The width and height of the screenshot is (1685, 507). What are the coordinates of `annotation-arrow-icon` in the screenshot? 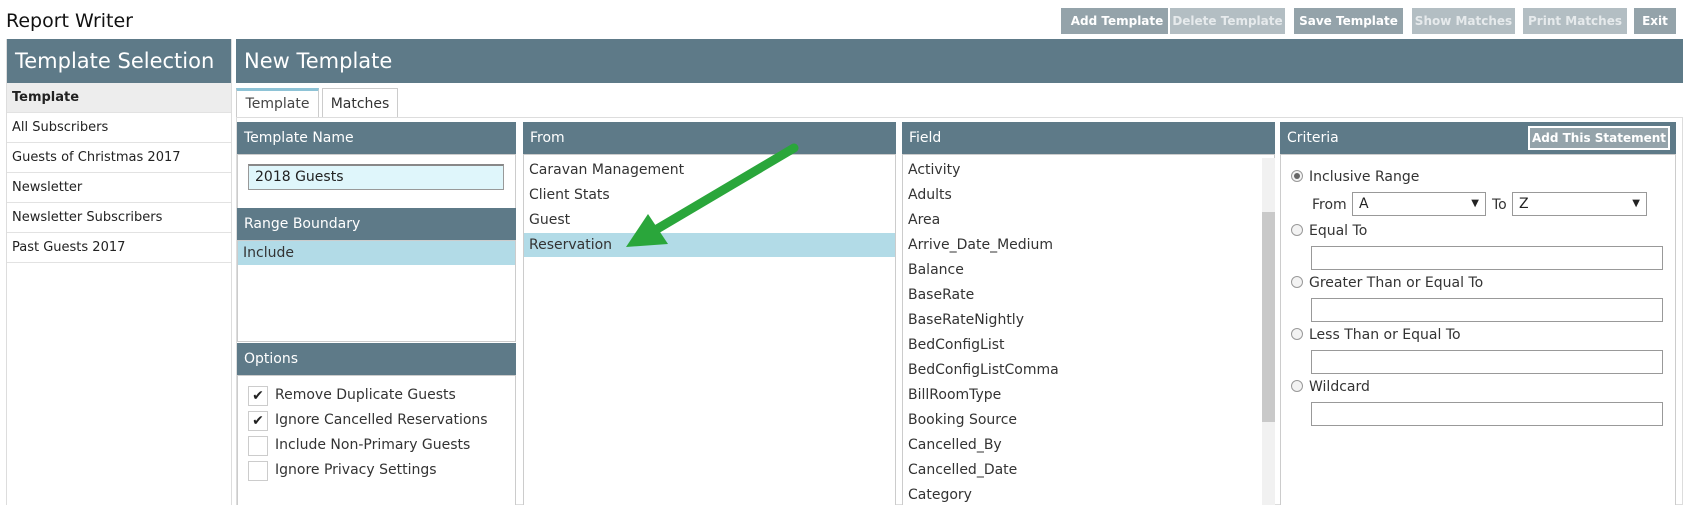 It's located at (712, 195).